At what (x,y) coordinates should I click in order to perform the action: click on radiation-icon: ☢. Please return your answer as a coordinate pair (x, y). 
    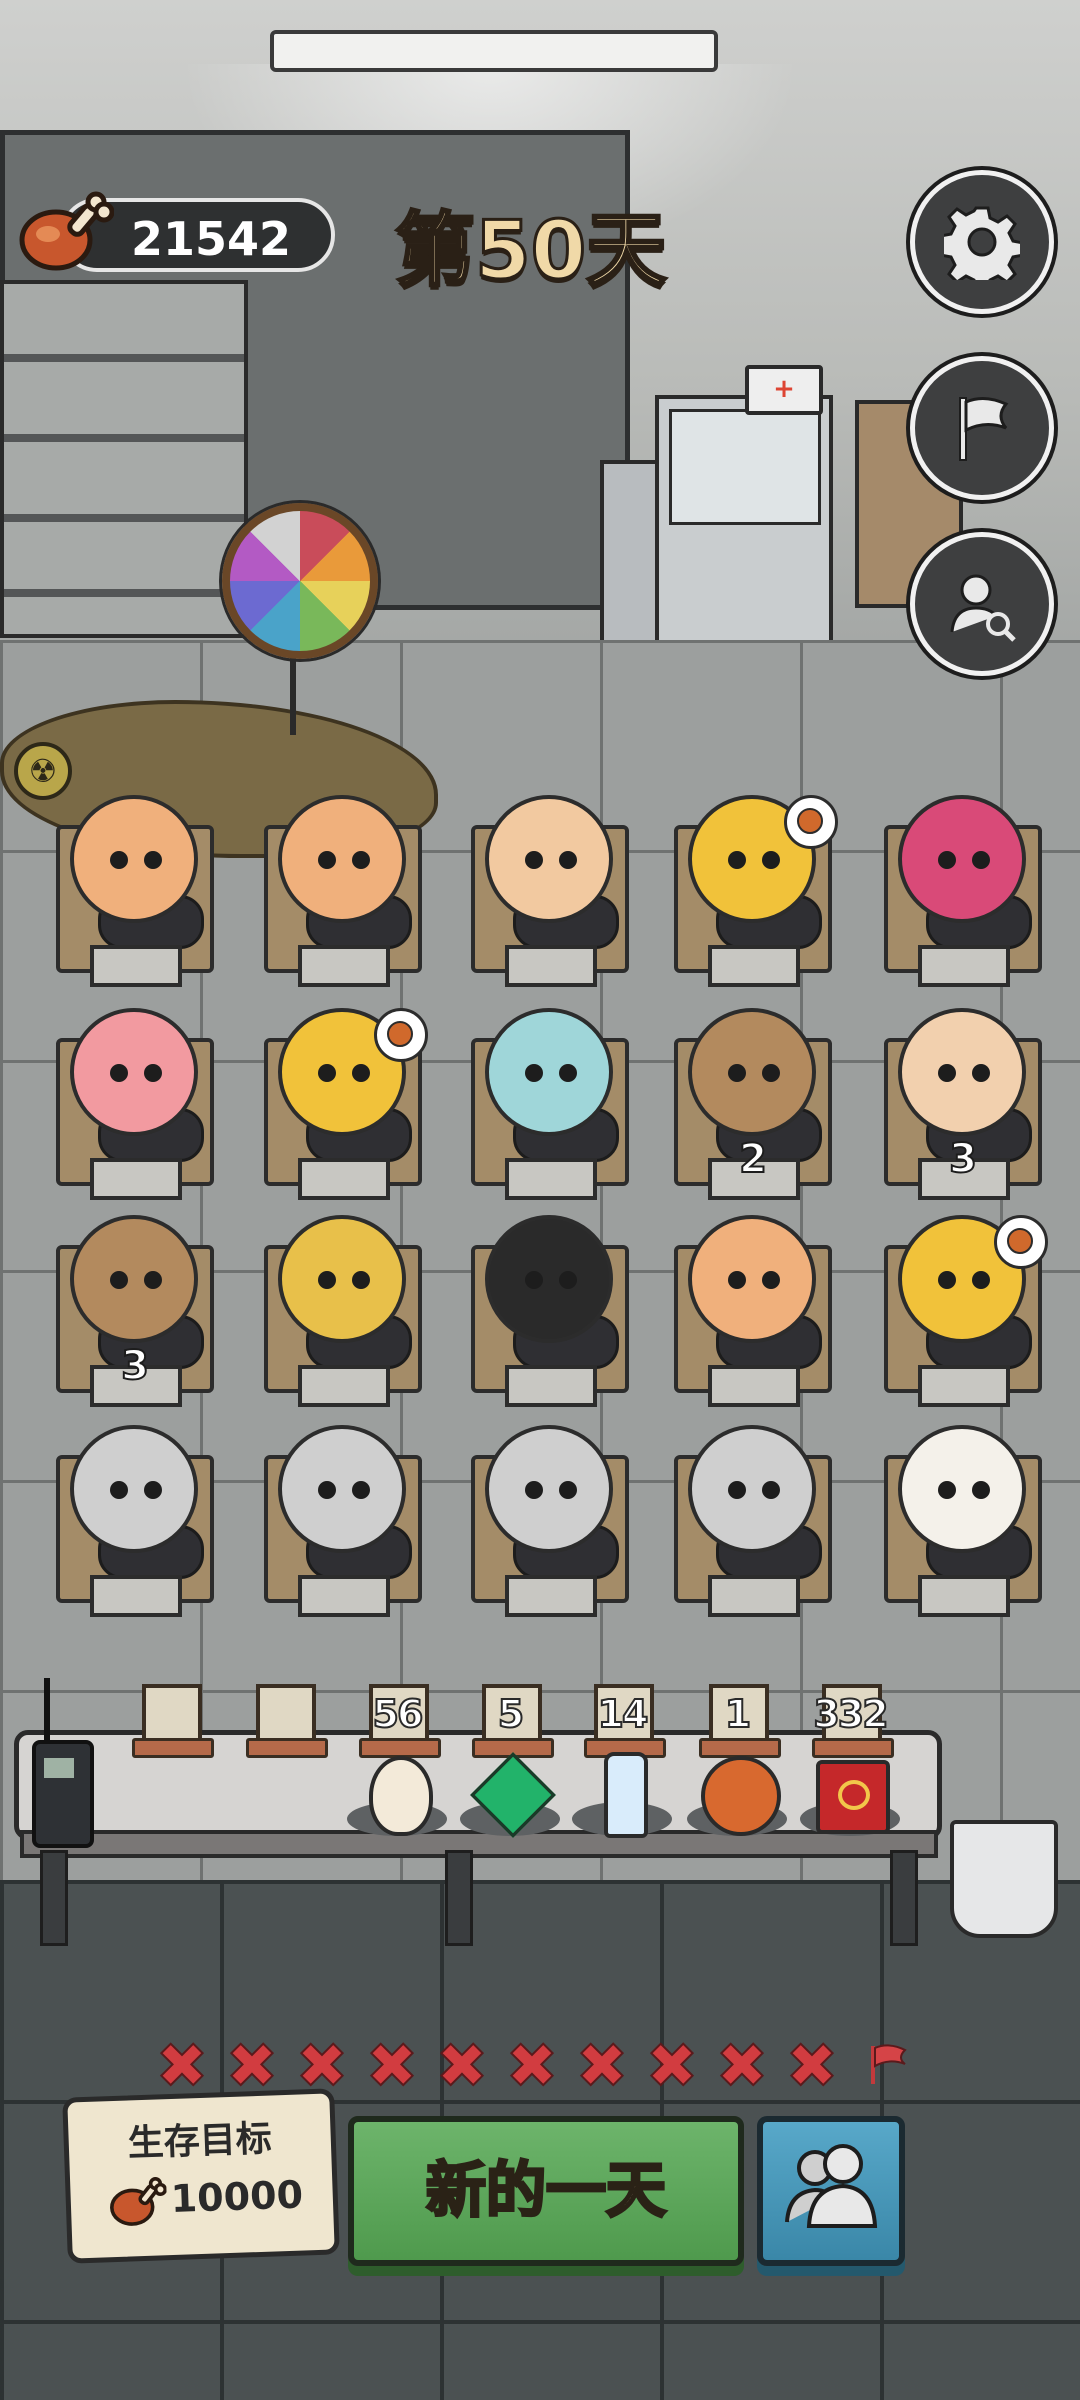
    Looking at the image, I should click on (43, 771).